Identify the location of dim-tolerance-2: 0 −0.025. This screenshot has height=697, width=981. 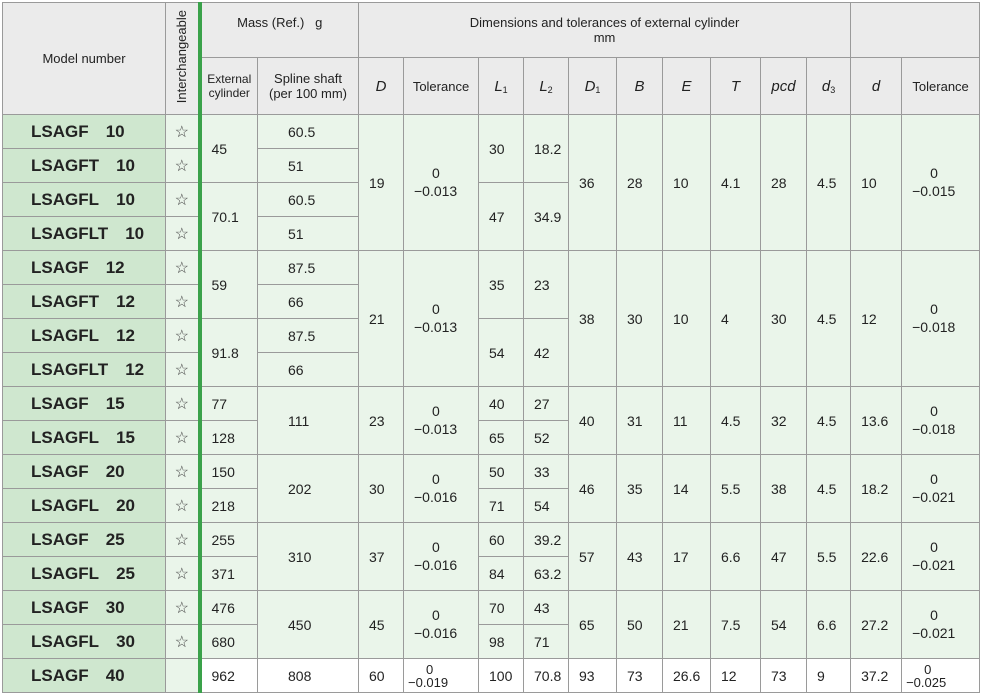
(941, 675).